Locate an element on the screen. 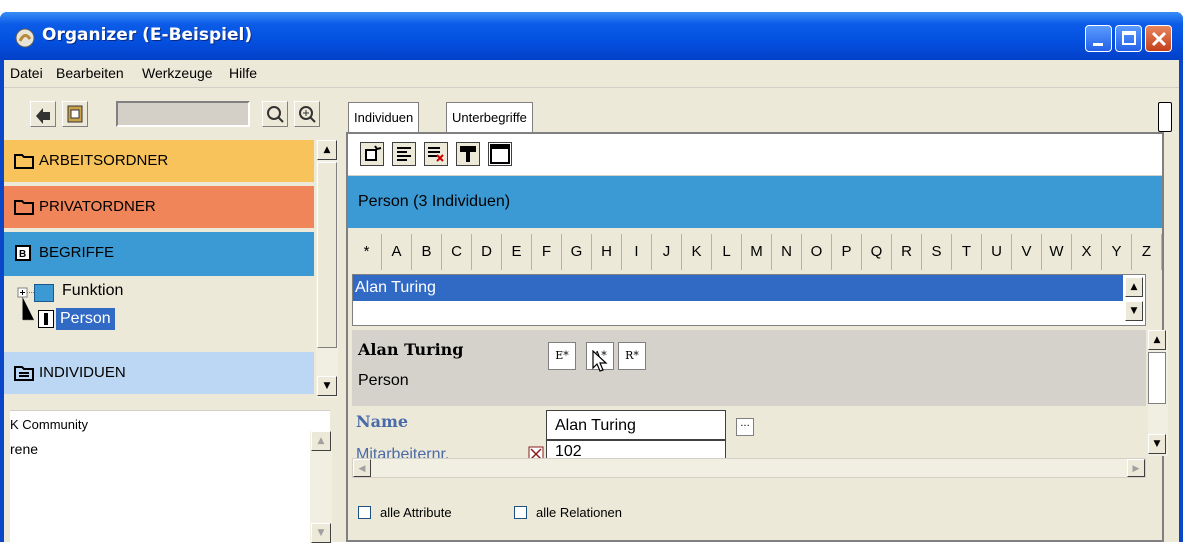 The height and width of the screenshot is (543, 1183). alphabet-letter-h: H is located at coordinates (607, 252).